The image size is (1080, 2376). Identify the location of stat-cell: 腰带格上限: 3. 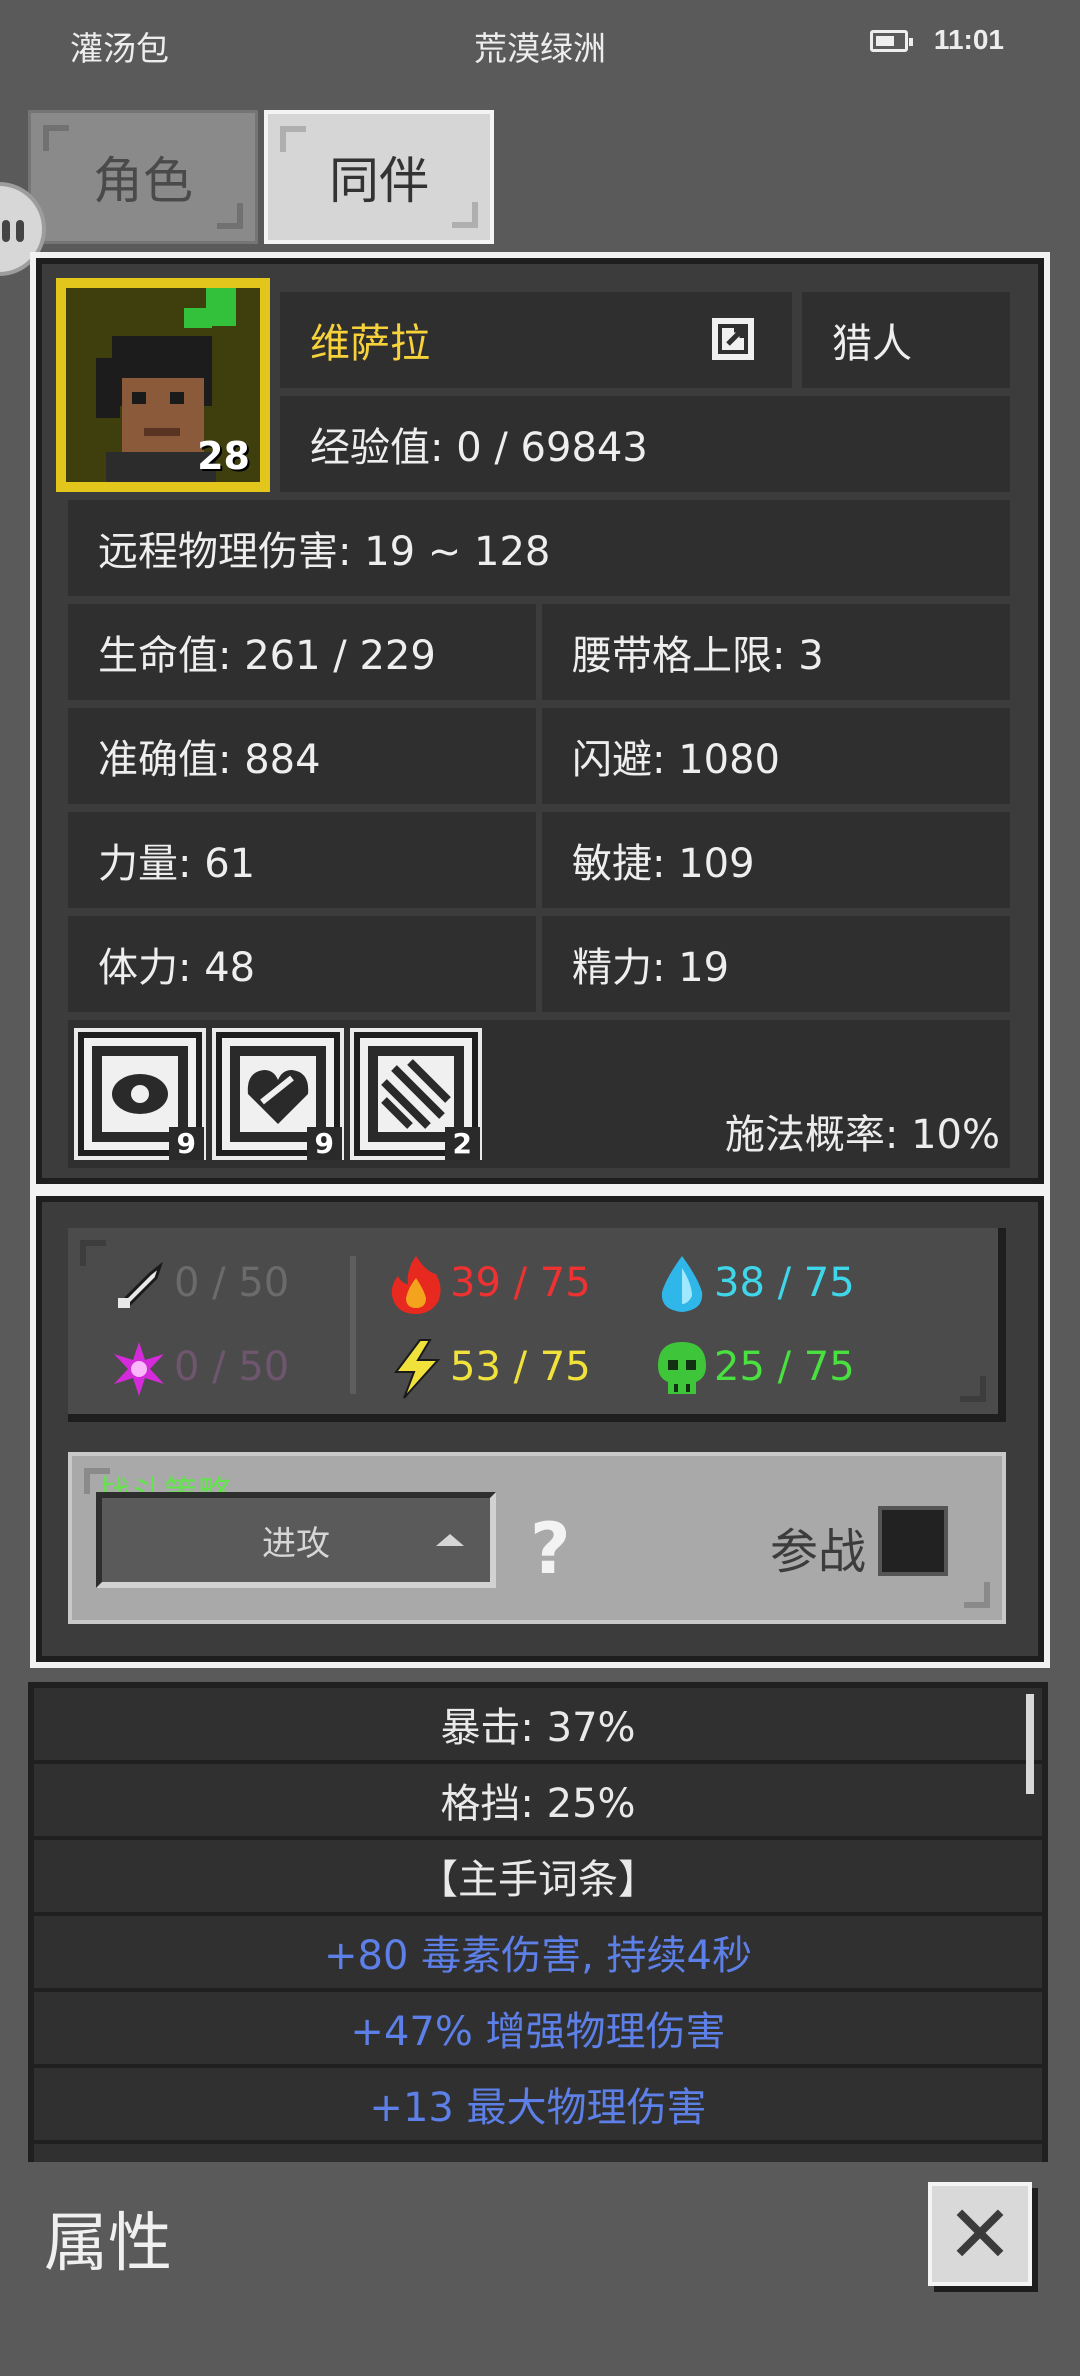
(776, 652).